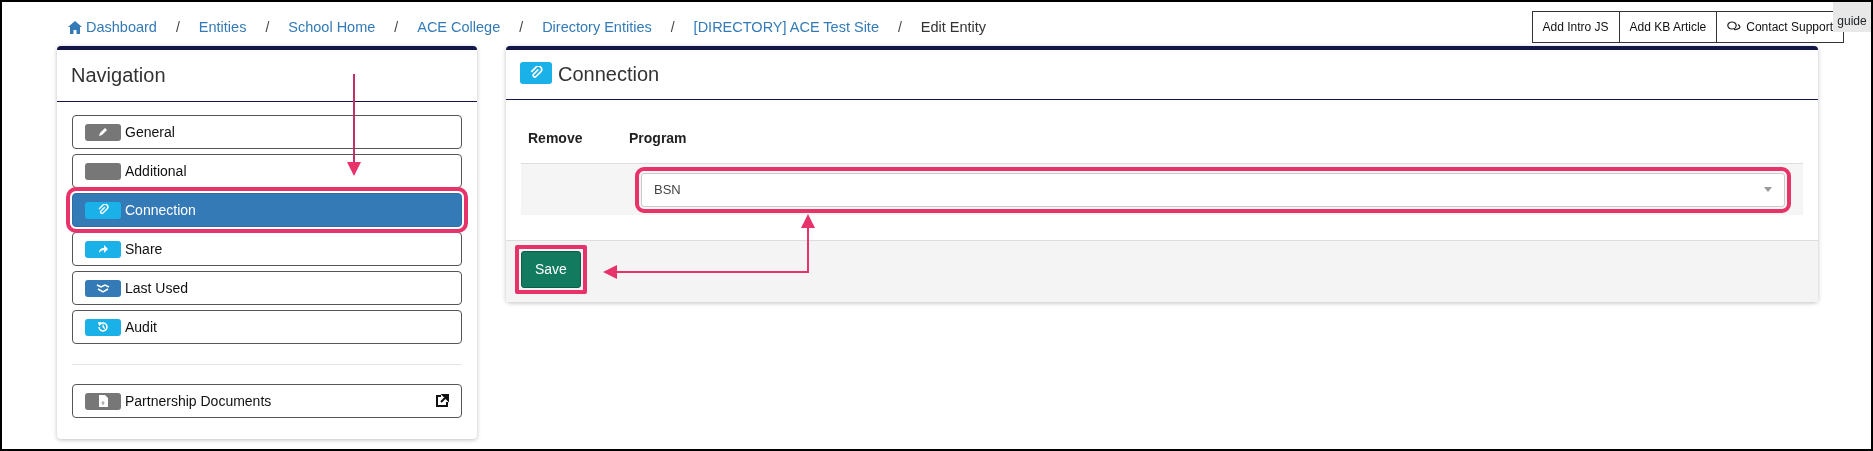  I want to click on handshake-icon, so click(103, 288).